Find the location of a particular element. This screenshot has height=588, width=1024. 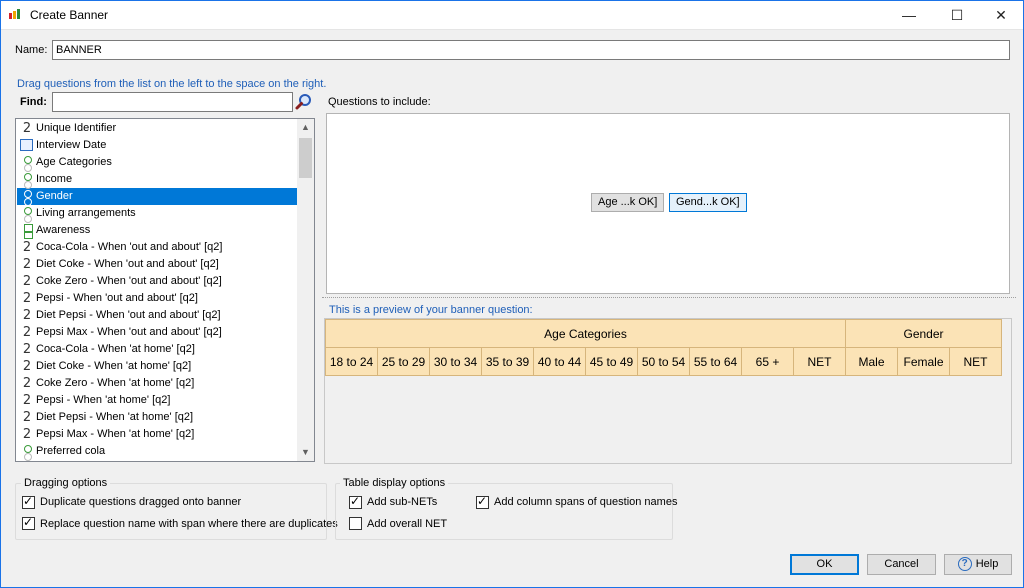

list-item: Gender is located at coordinates (157, 197).